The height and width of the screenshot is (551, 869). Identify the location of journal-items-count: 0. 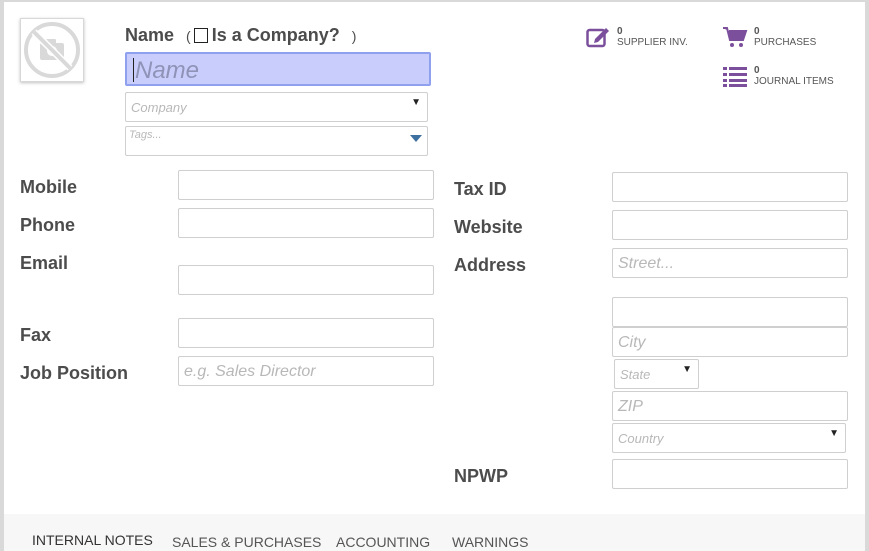
(757, 70).